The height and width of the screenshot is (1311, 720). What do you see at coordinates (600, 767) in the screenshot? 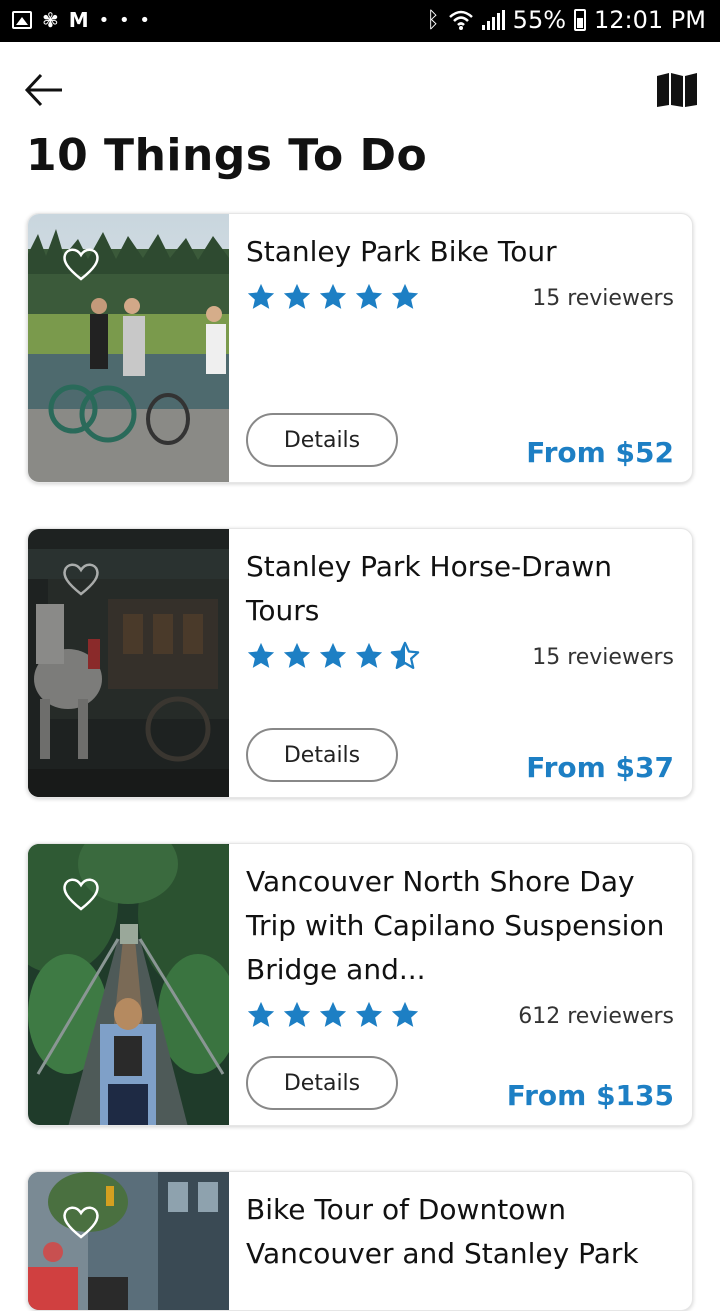
I see `price-label: From $37` at bounding box center [600, 767].